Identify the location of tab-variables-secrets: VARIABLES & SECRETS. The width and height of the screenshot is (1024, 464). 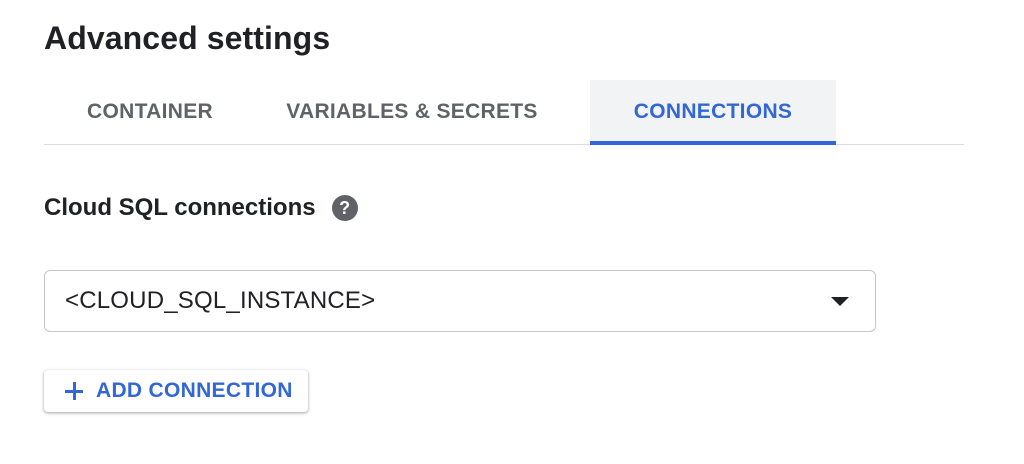
(412, 112).